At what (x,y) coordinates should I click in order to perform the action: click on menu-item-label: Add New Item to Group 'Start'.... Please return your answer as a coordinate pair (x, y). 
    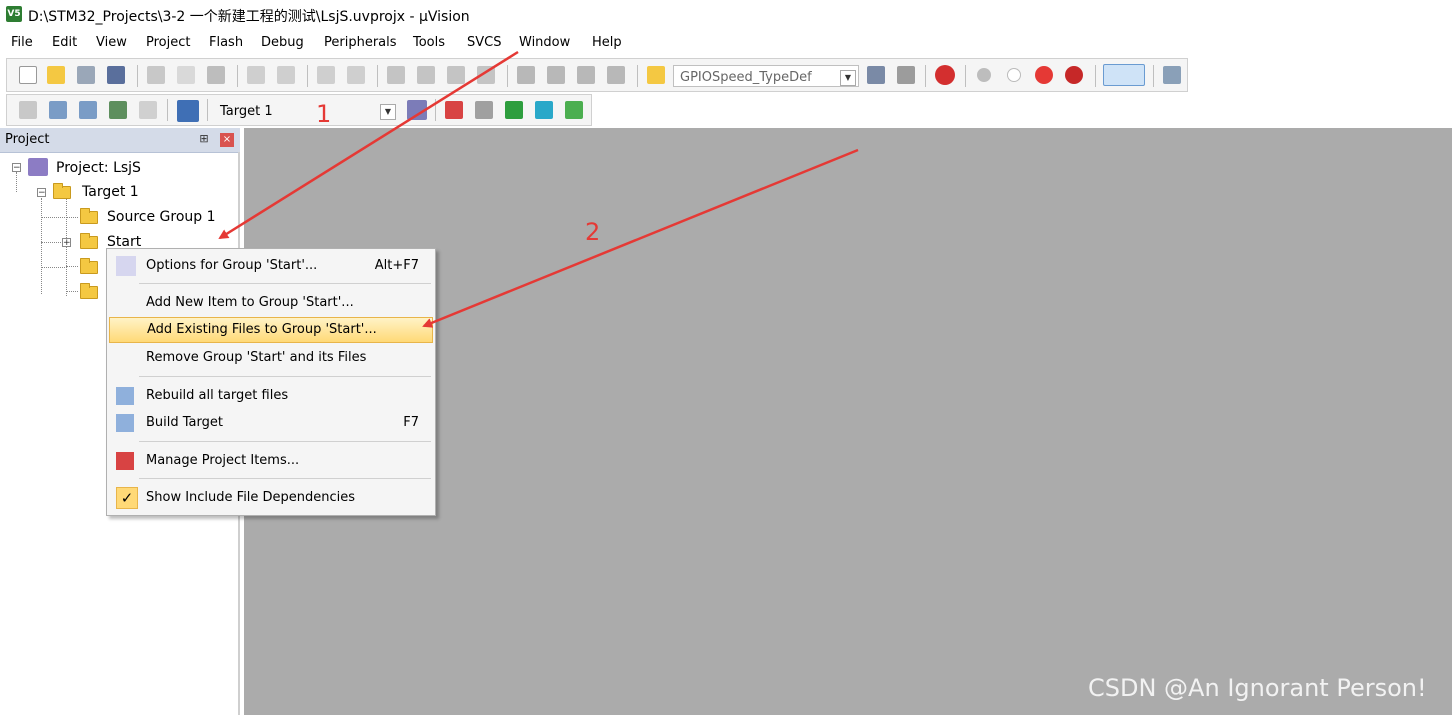
    Looking at the image, I should click on (250, 302).